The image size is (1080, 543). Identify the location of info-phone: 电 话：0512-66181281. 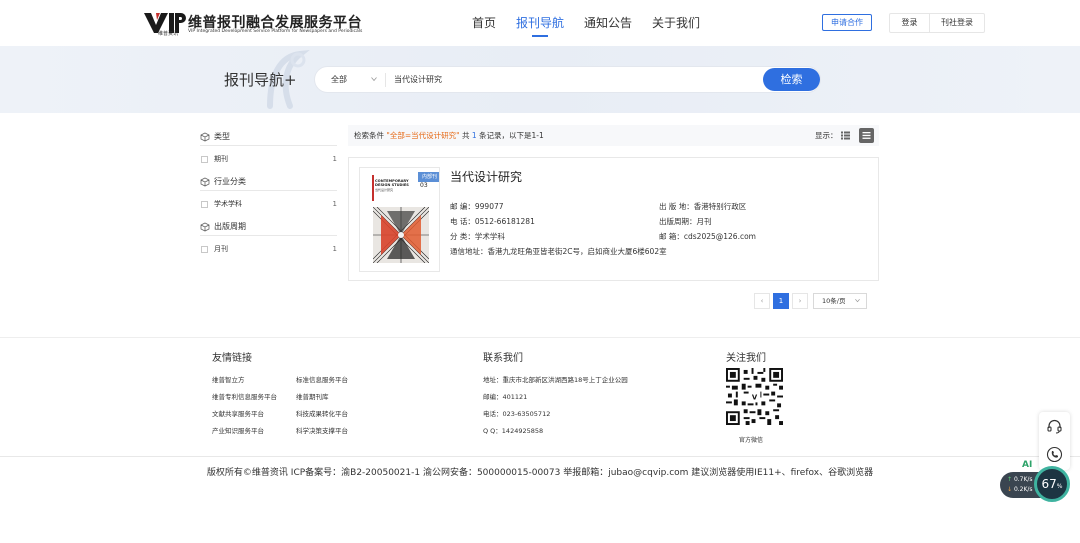
(492, 221).